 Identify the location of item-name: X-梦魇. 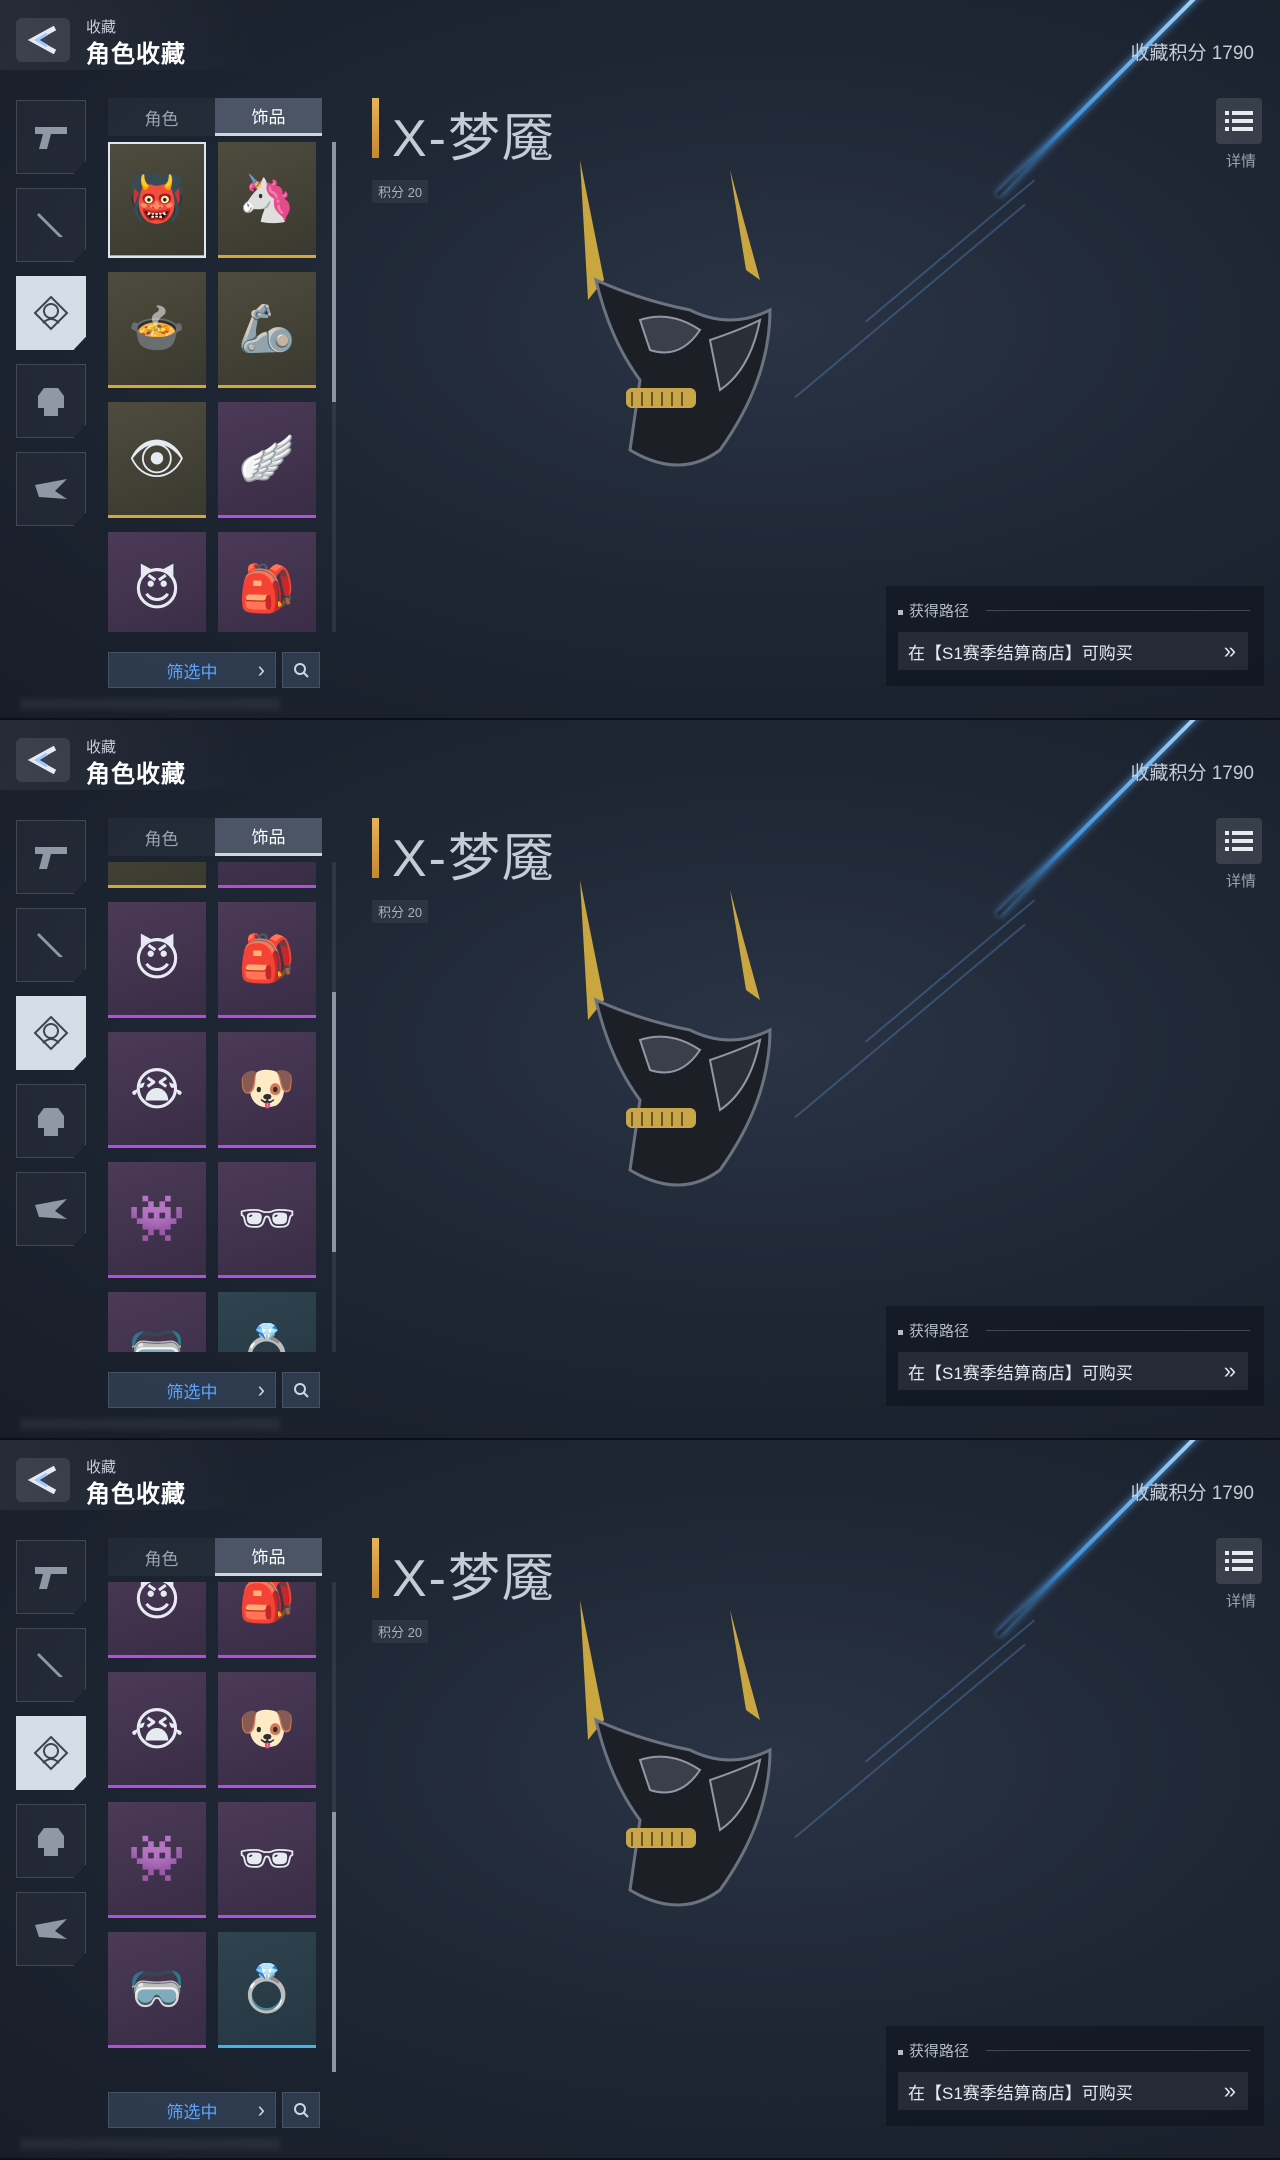
(474, 859).